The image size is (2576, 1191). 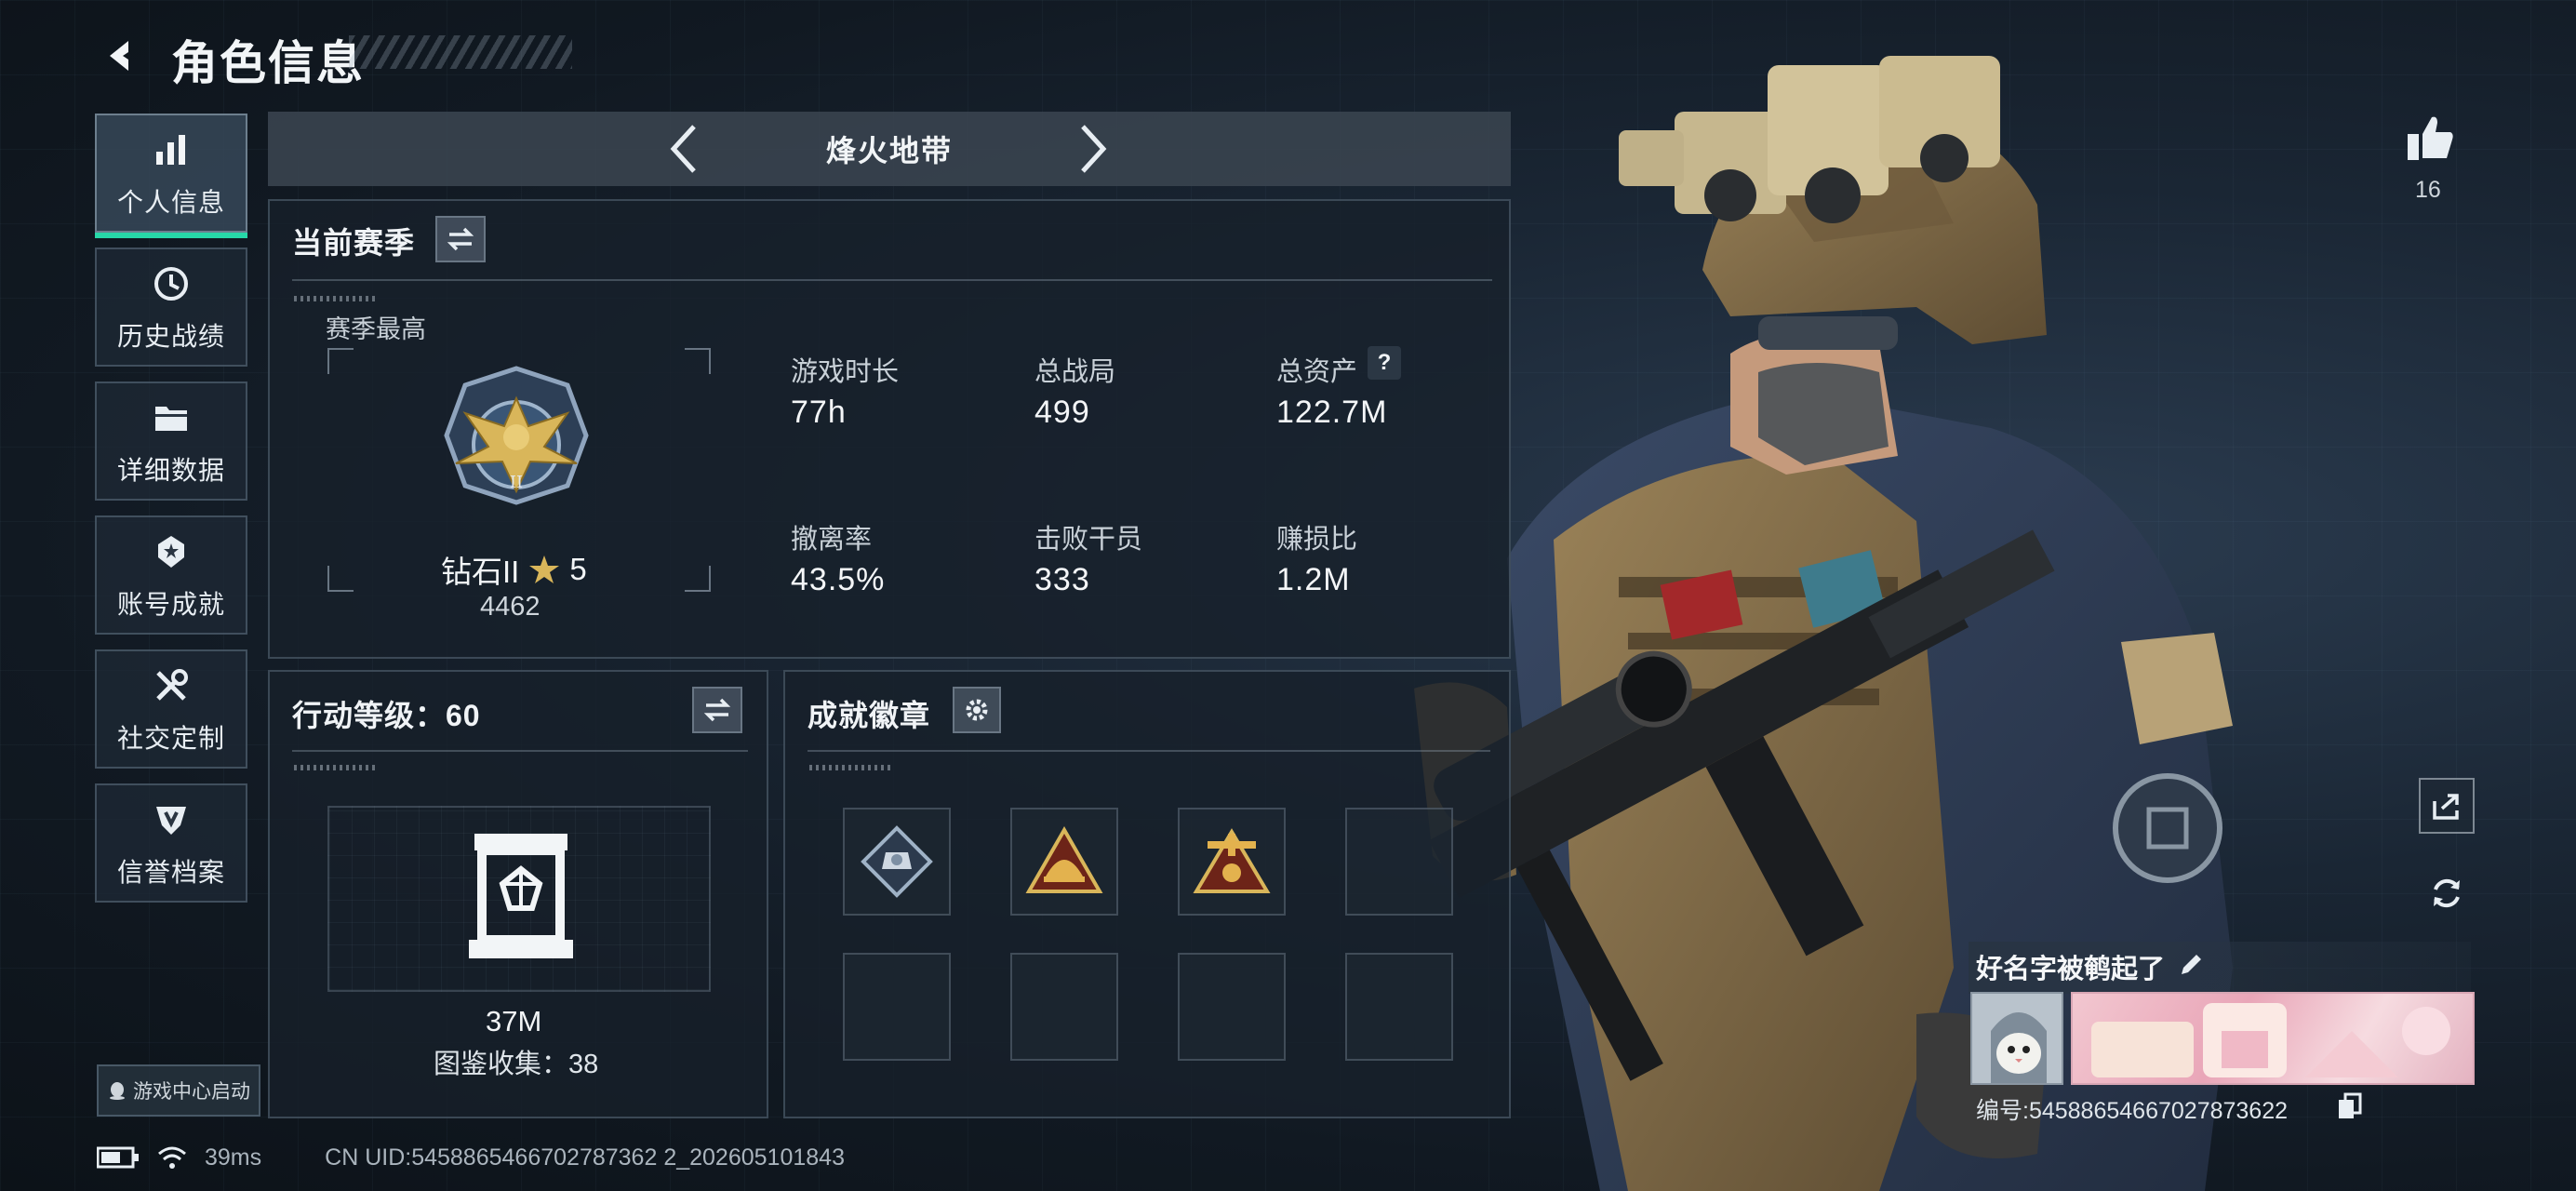 I want to click on rank-emblem-icon: II, so click(x=516, y=435).